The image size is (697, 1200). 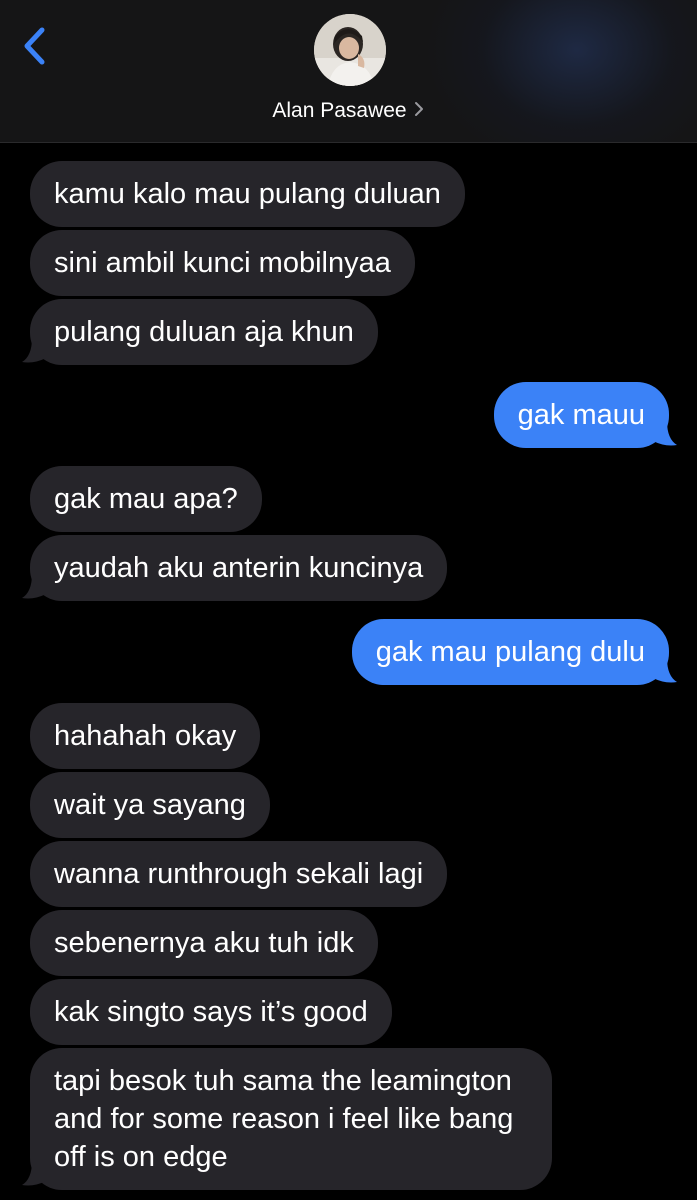 I want to click on message-bubble-incoming: sebenernya aku tuh idk, so click(x=204, y=943).